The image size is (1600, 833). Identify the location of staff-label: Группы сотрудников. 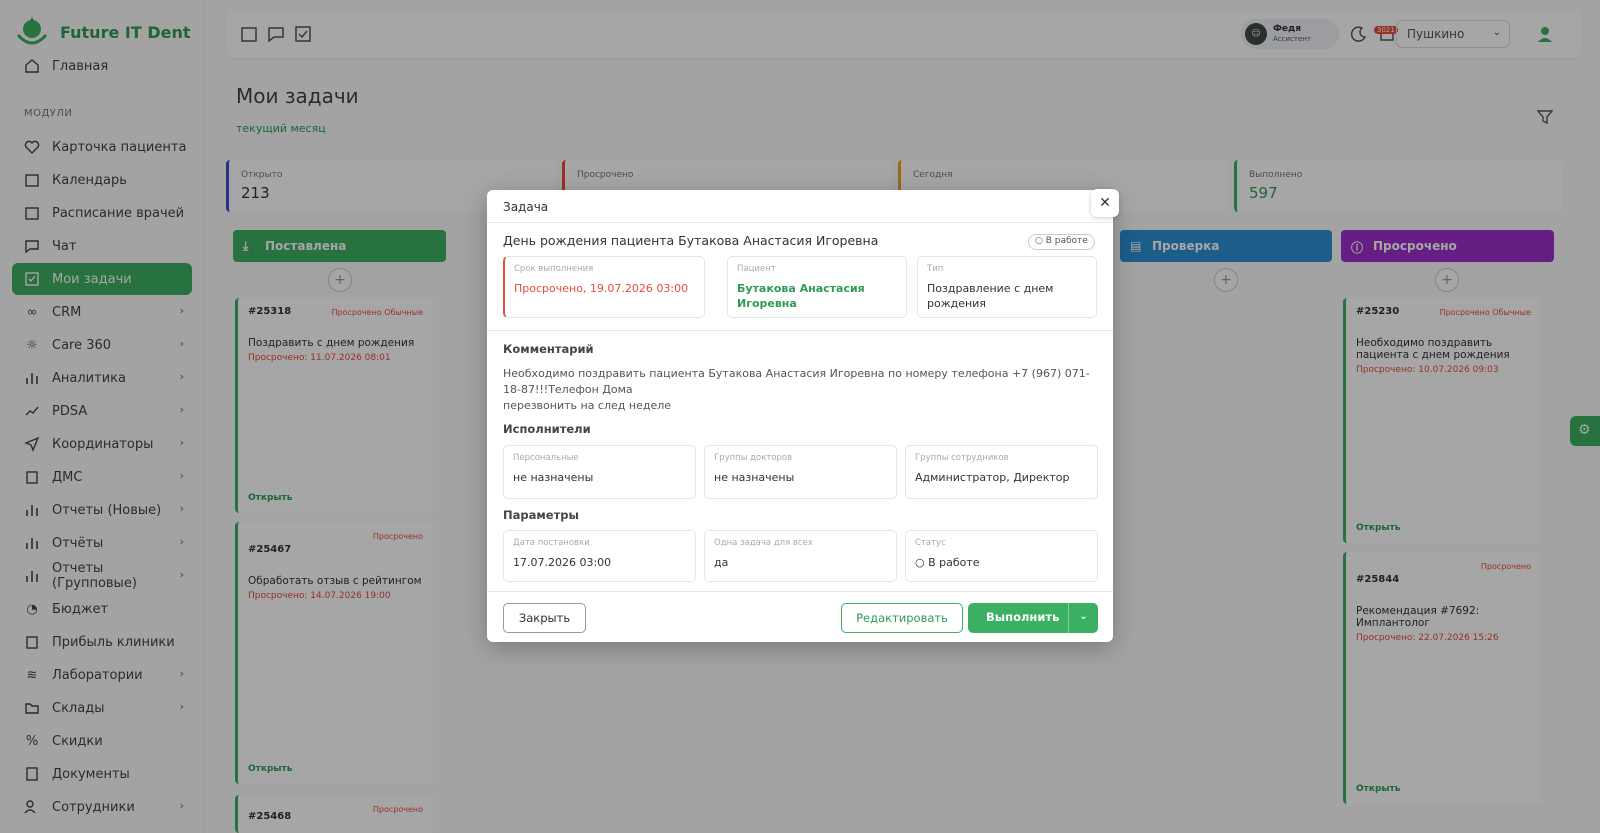
(962, 458).